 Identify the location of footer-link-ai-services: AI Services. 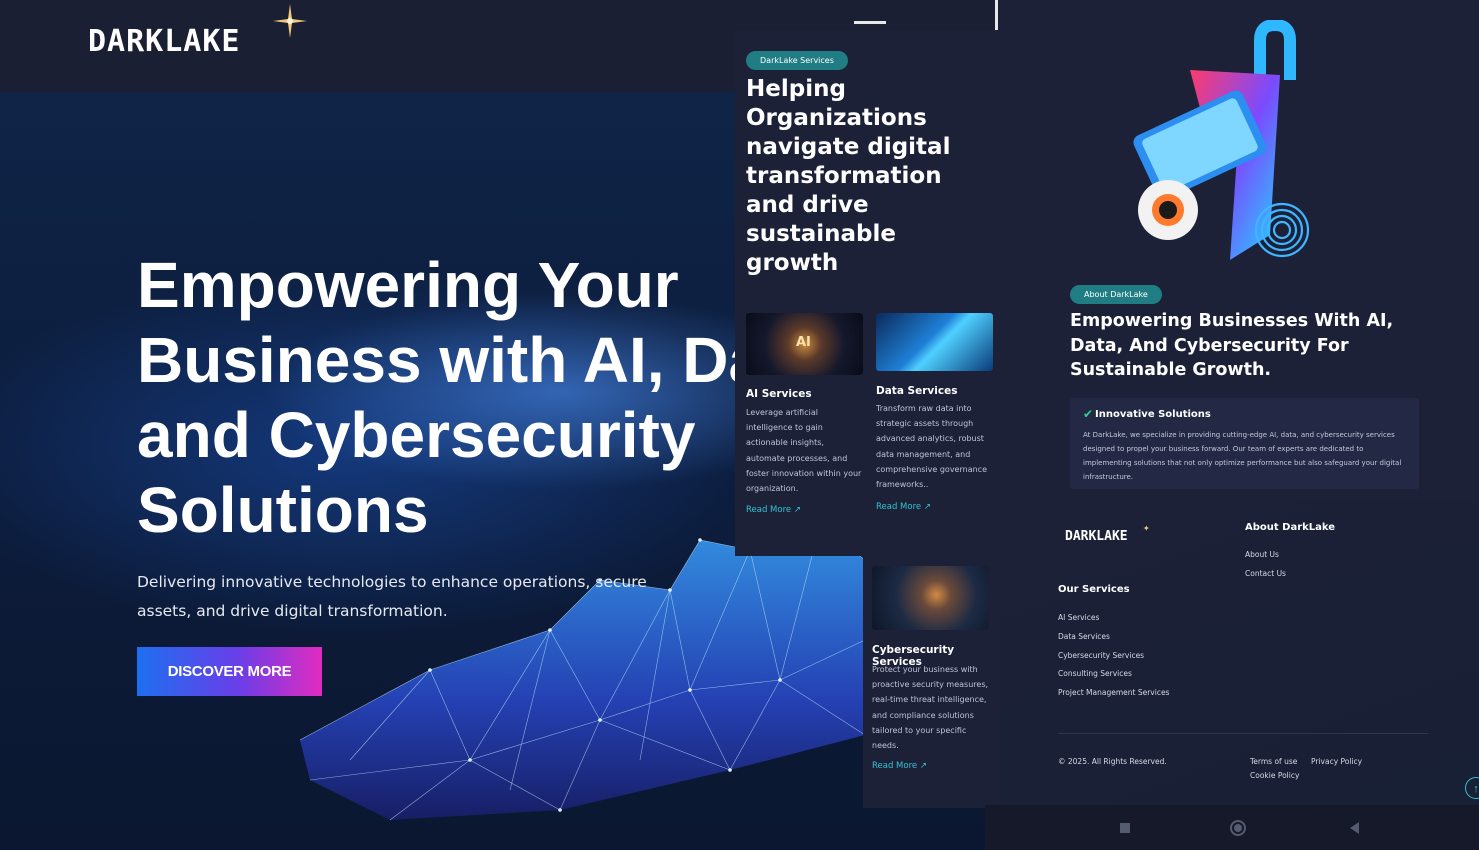
(1078, 617).